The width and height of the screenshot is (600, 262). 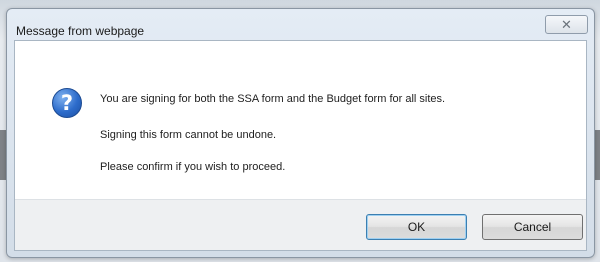 What do you see at coordinates (532, 227) in the screenshot?
I see `cancel-button: Cancel` at bounding box center [532, 227].